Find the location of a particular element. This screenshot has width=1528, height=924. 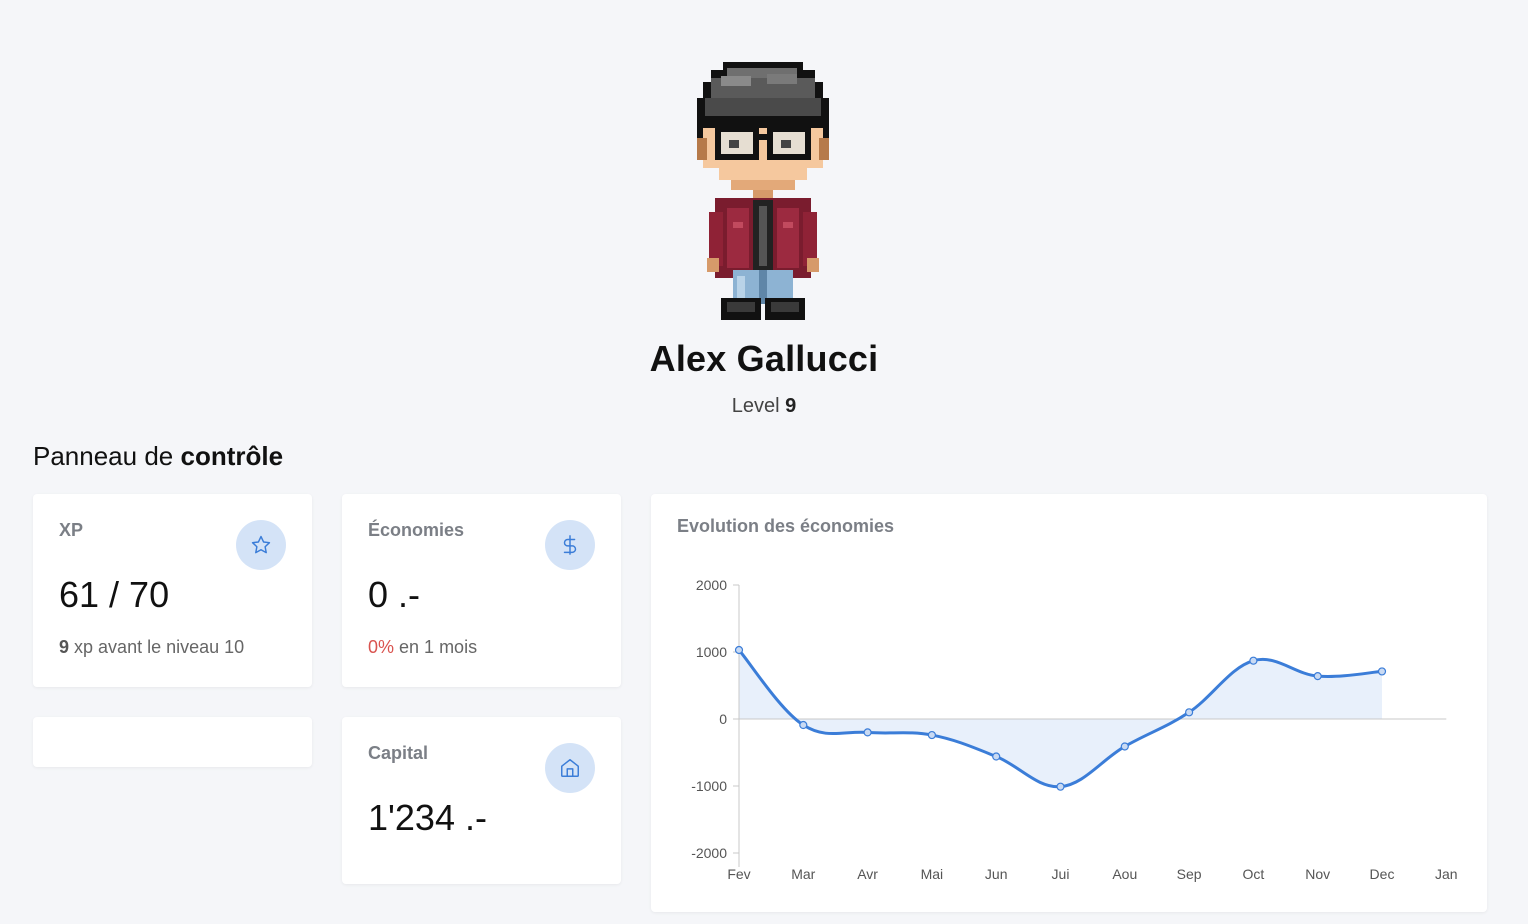

xp-sub: 9 xp avant le niveau 10 is located at coordinates (151, 647).